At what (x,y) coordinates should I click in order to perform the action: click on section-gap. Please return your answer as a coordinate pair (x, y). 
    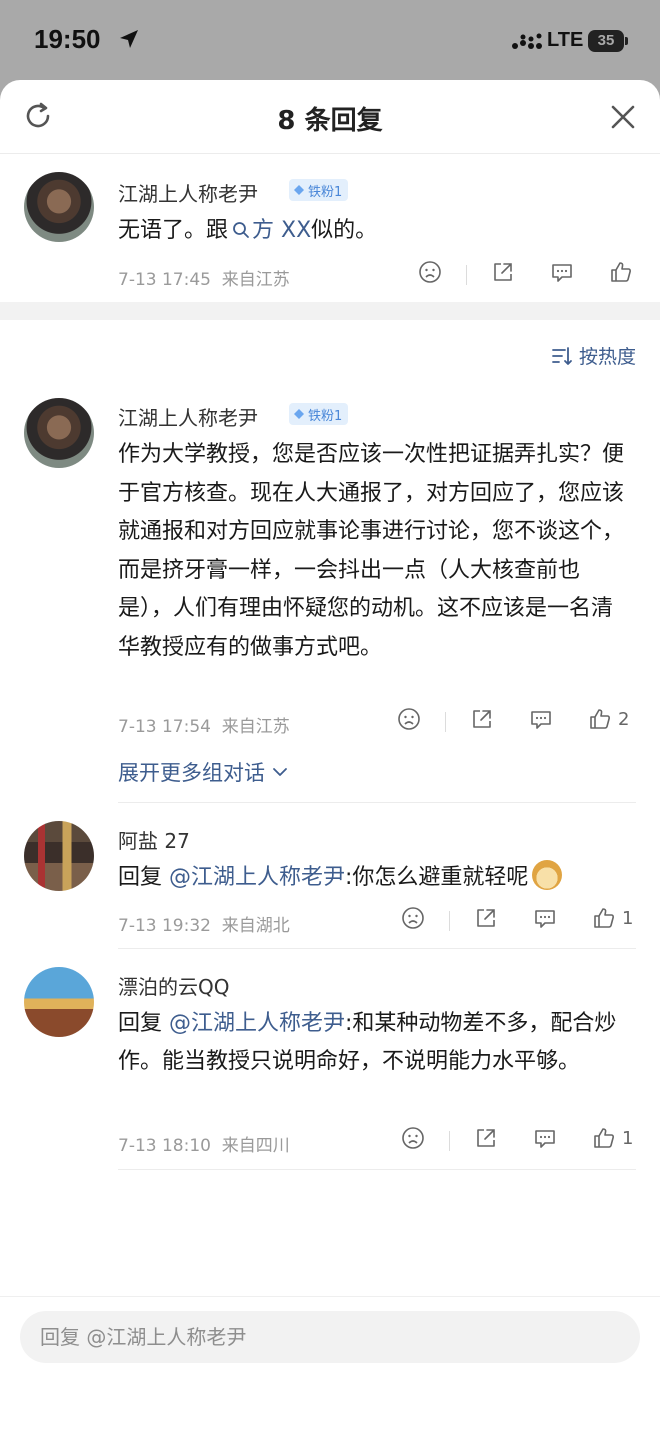
    Looking at the image, I should click on (330, 311).